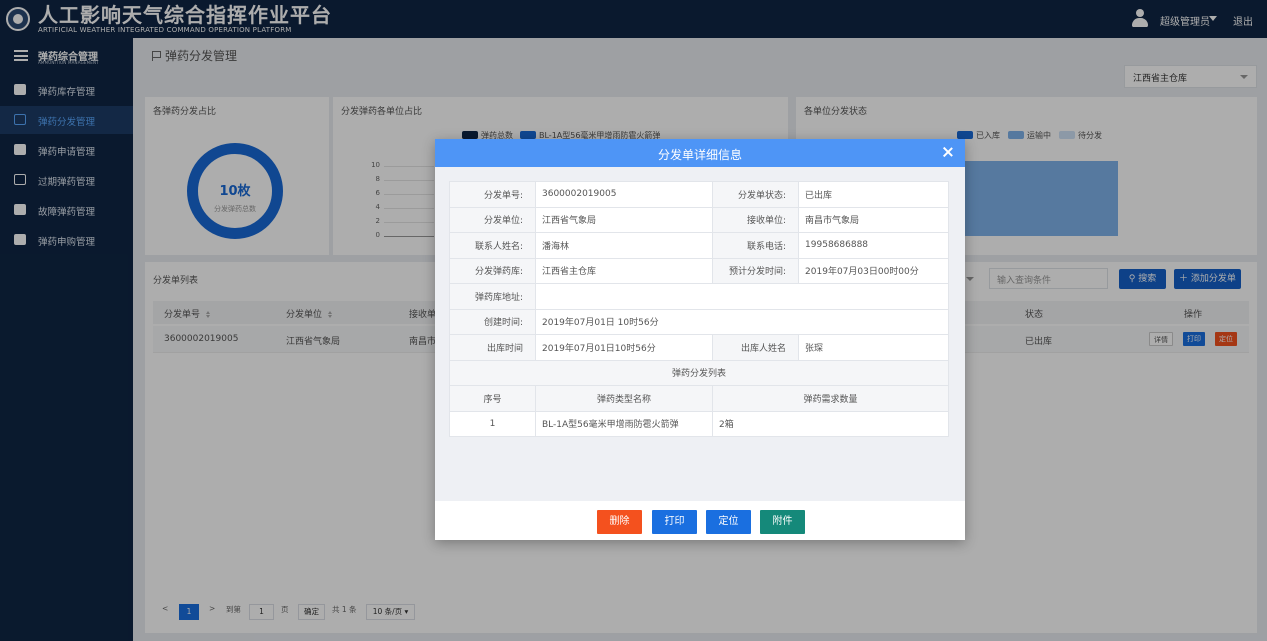  What do you see at coordinates (674, 522) in the screenshot?
I see `print-button: 打印` at bounding box center [674, 522].